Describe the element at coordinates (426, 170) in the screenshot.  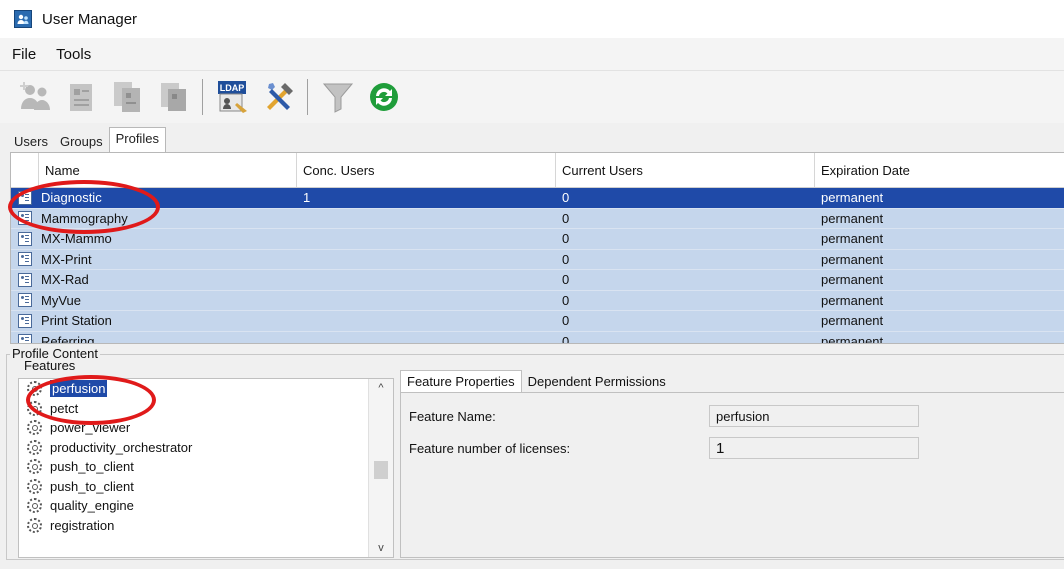
I see `column-header-conc-users: Conc. Users` at that location.